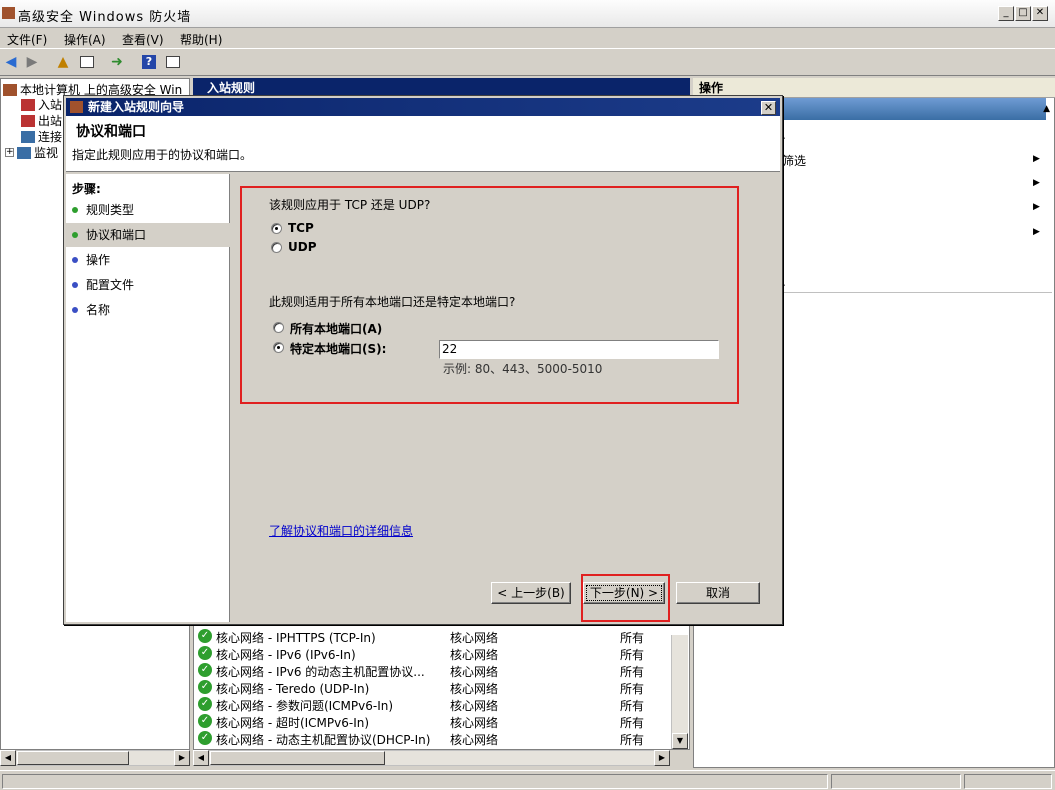 Image resolution: width=1055 pixels, height=790 pixels. What do you see at coordinates (527, 38) in the screenshot?
I see `menu-bar: 文件(F) 操作(A) 查看(V) 帮助(H)` at bounding box center [527, 38].